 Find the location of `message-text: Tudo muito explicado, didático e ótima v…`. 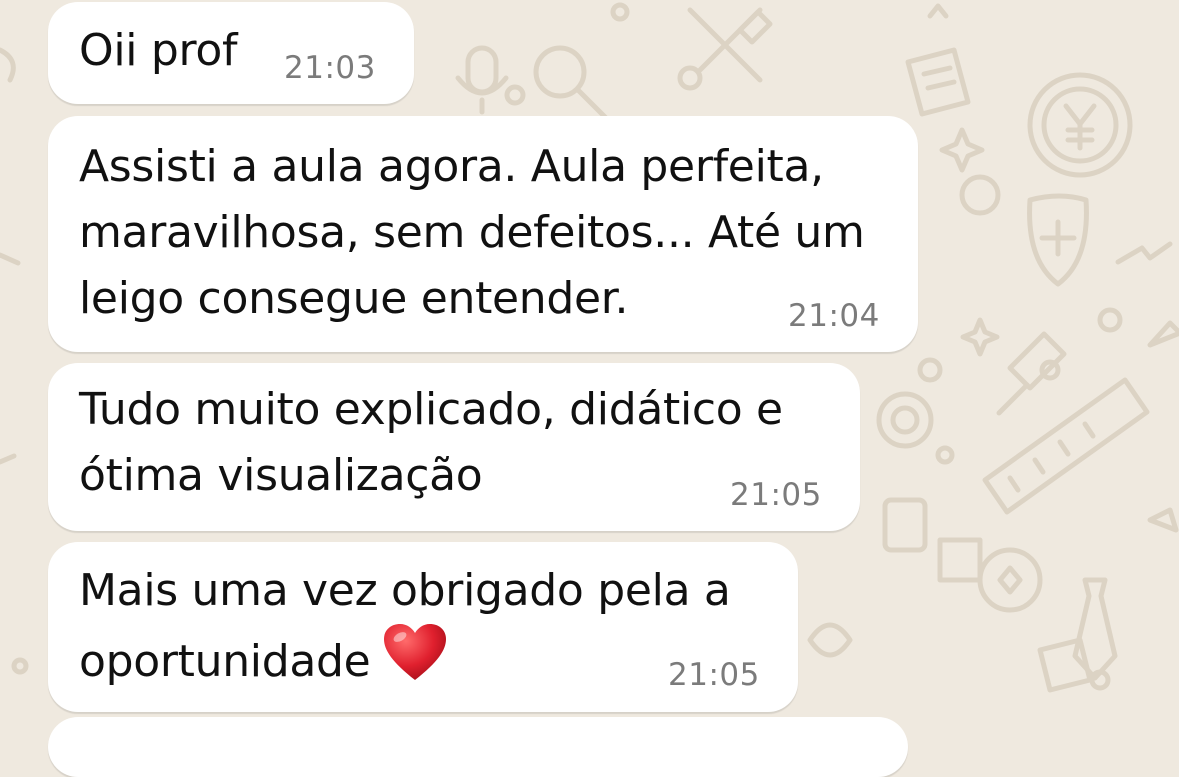

message-text: Tudo muito explicado, didático e ótima v… is located at coordinates (431, 442).